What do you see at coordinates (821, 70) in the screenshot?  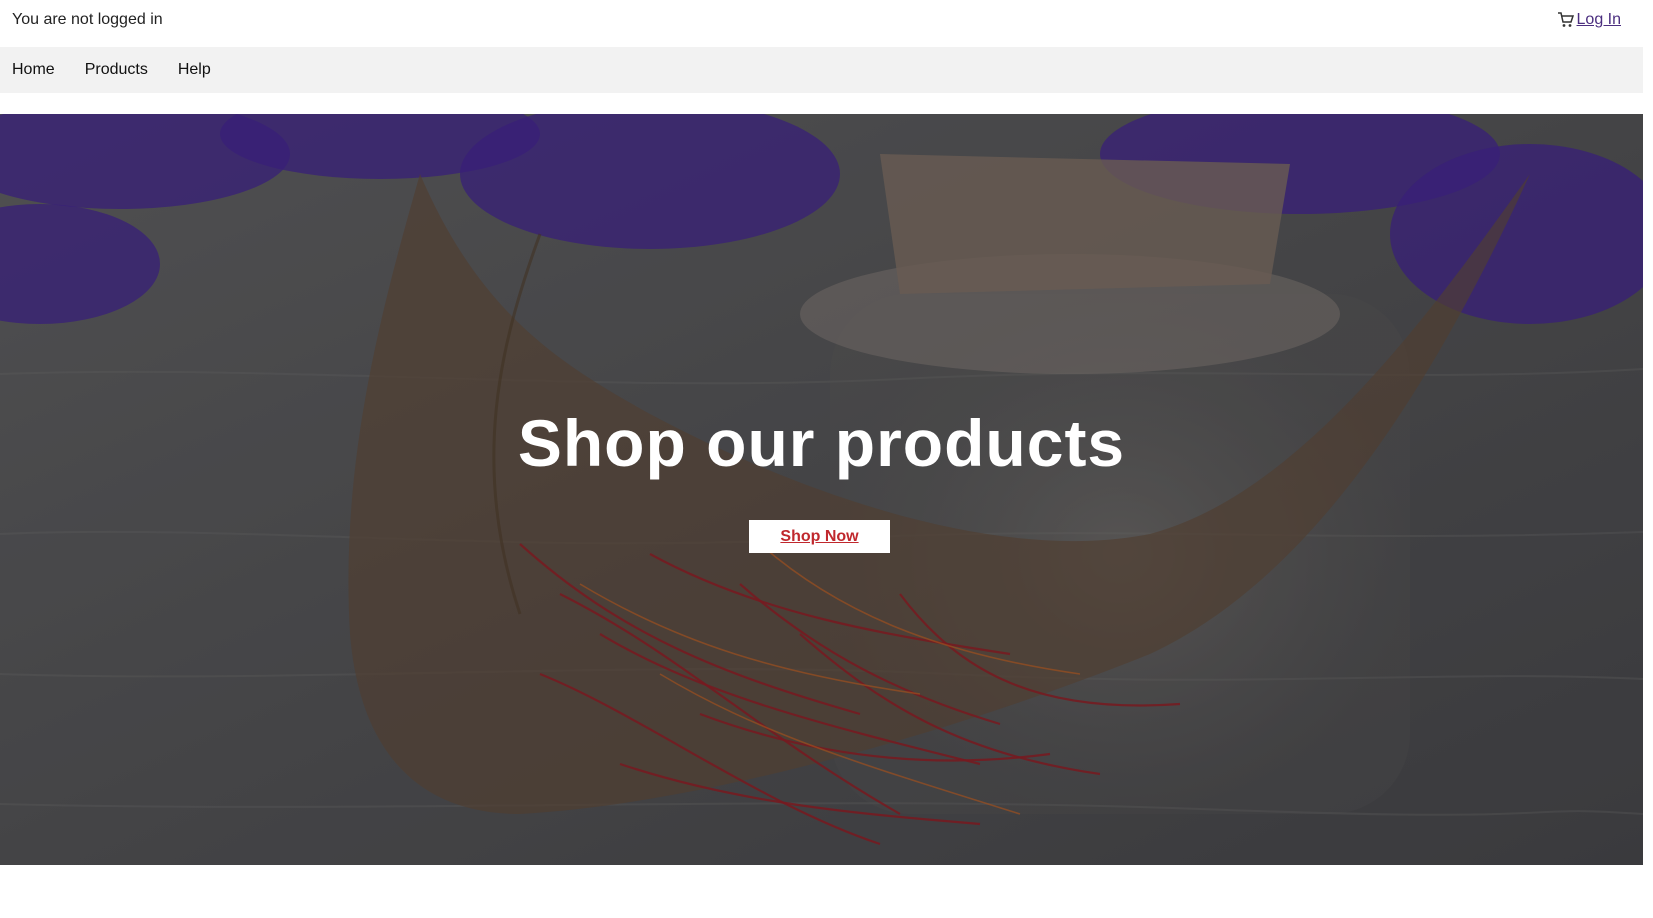 I see `main-navigation: Home Products Help` at bounding box center [821, 70].